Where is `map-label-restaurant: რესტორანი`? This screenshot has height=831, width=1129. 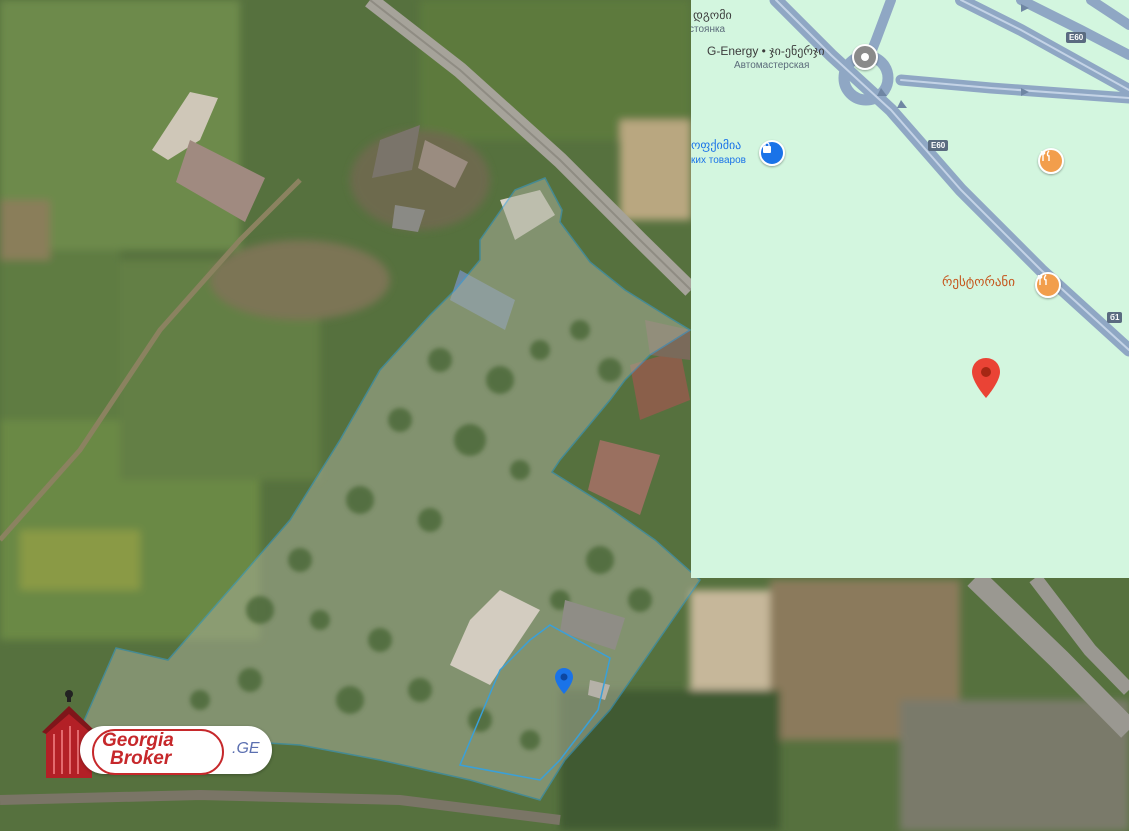
map-label-restaurant: რესტორანი is located at coordinates (978, 282).